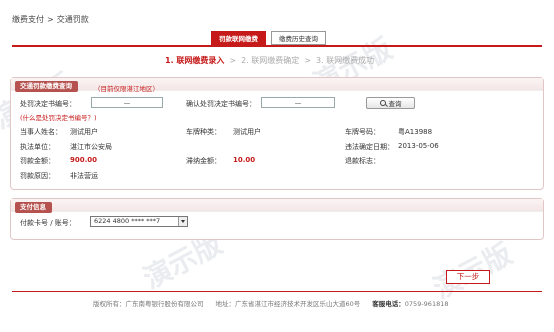 The height and width of the screenshot is (332, 554). Describe the element at coordinates (127, 102) in the screenshot. I see `decision-no-input` at that location.